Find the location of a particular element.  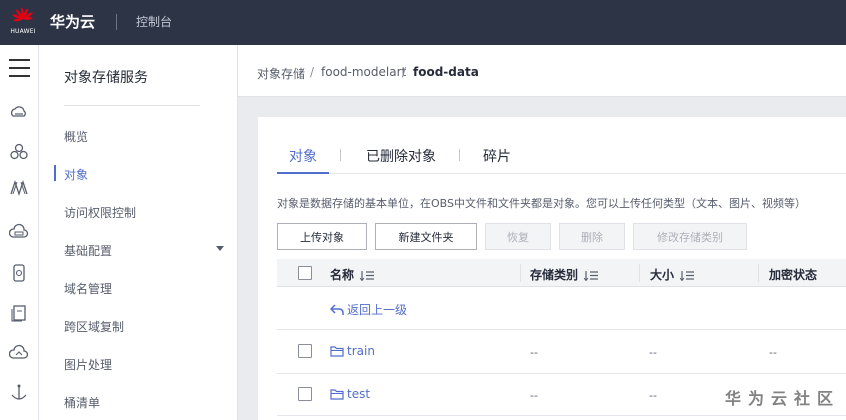

folder-link-train: train is located at coordinates (352, 351).